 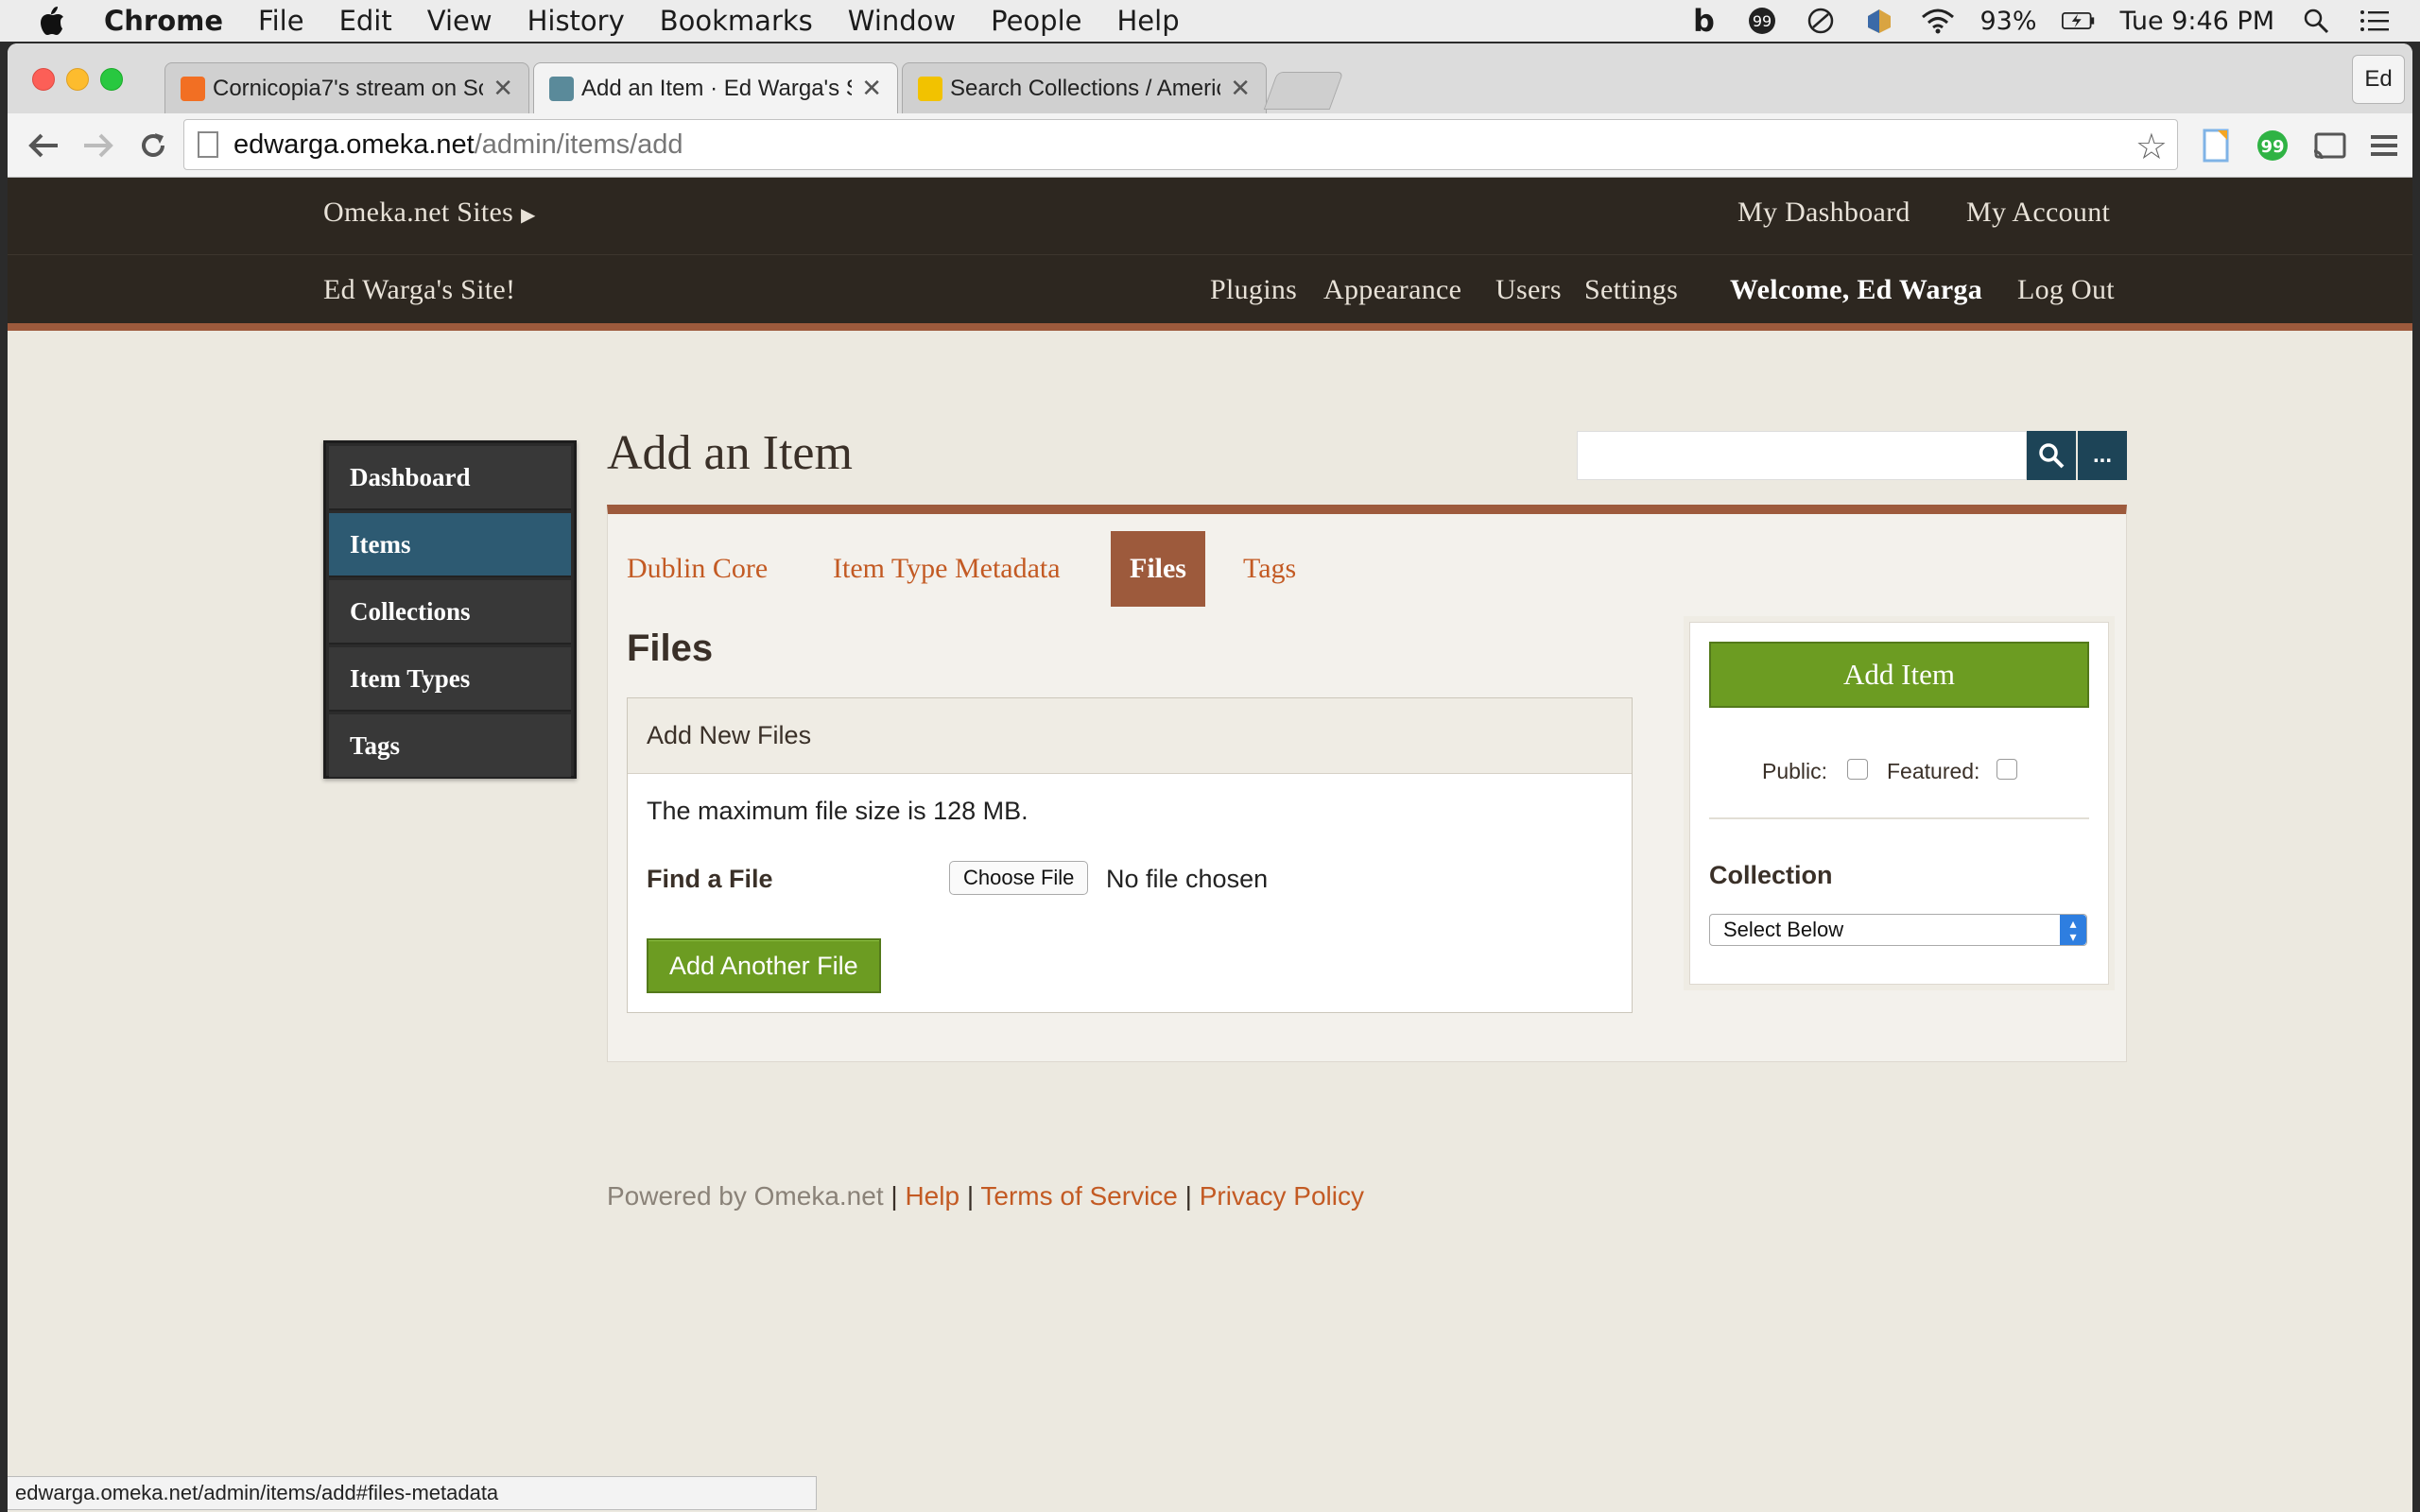 What do you see at coordinates (1938, 21) in the screenshot?
I see `wifi-icon` at bounding box center [1938, 21].